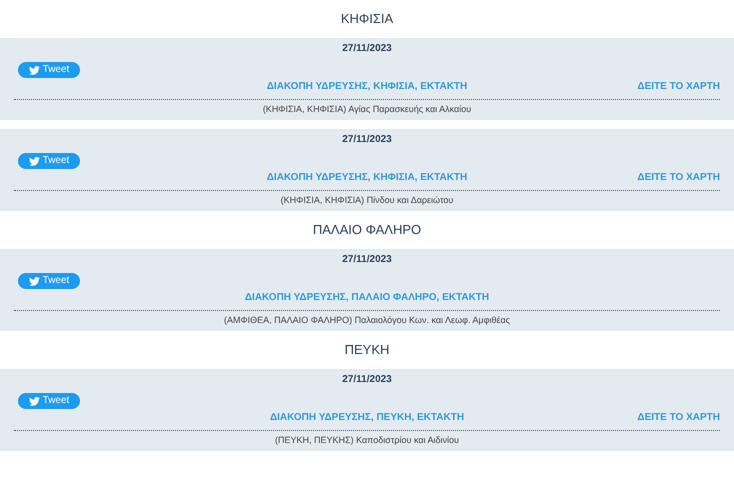 This screenshot has width=734, height=478. Describe the element at coordinates (367, 19) in the screenshot. I see `area-heading: ΚΗΦΙΣΙΑ` at that location.